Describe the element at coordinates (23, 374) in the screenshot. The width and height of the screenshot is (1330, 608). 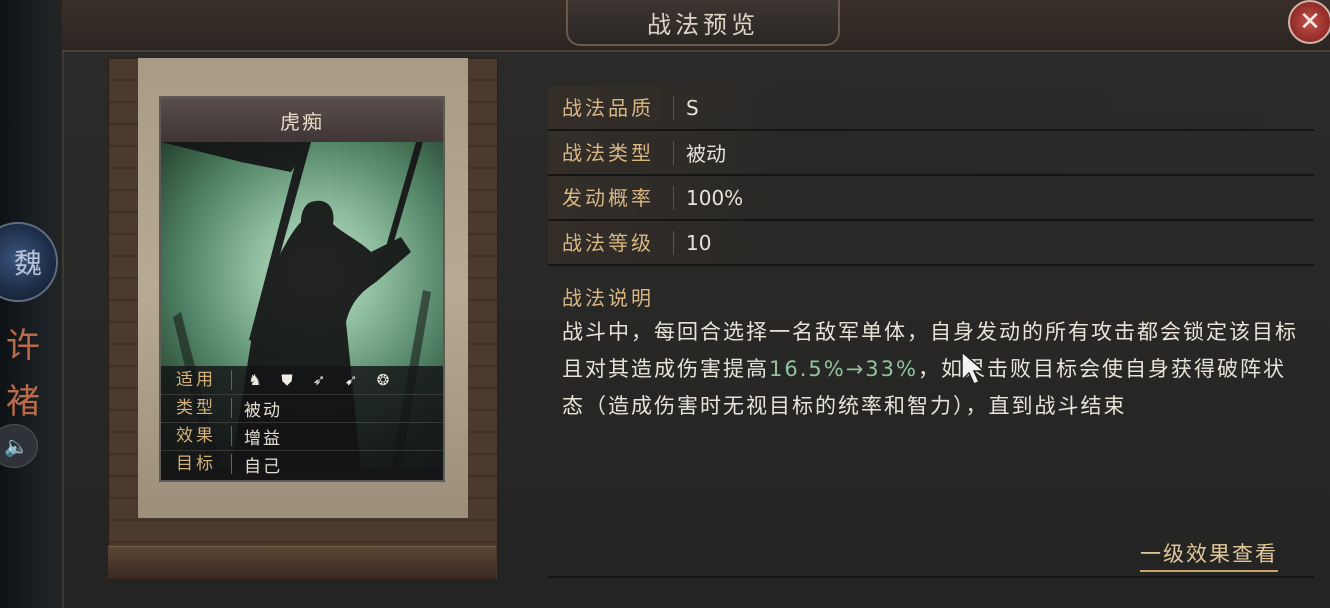
I see `general-name: 许褚` at that location.